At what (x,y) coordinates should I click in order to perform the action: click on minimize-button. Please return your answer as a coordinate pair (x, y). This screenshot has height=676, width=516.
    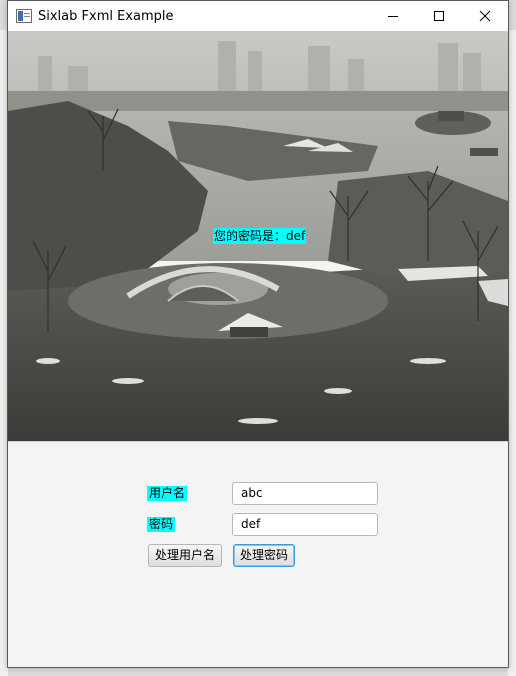
    Looking at the image, I should click on (393, 16).